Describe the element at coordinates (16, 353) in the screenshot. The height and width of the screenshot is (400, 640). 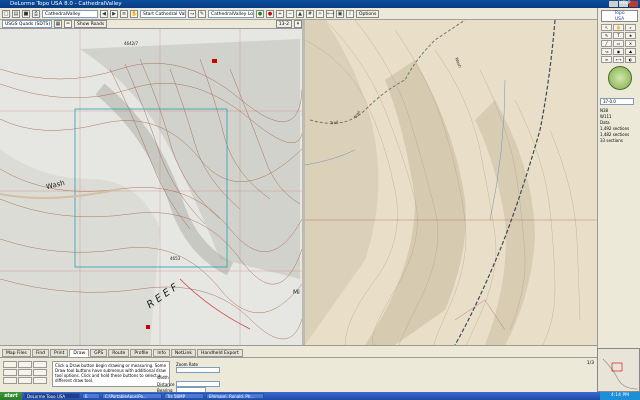
I see `tab-map-files: Map Files` at that location.